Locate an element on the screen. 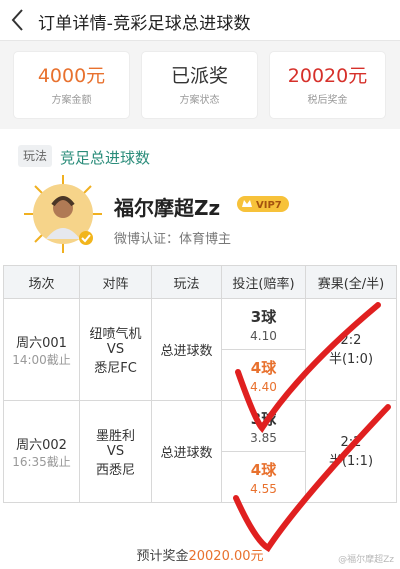 The width and height of the screenshot is (400, 569). bet-cell: 3球 3.85 4球 4.55 is located at coordinates (263, 451).